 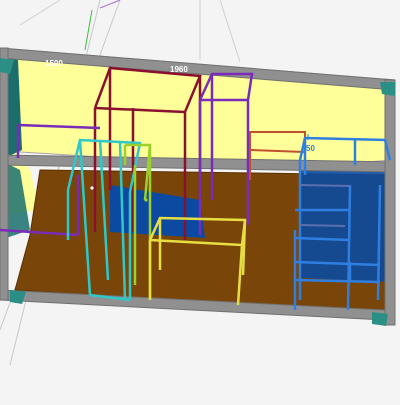 I want to click on right-post, so click(x=390, y=202).